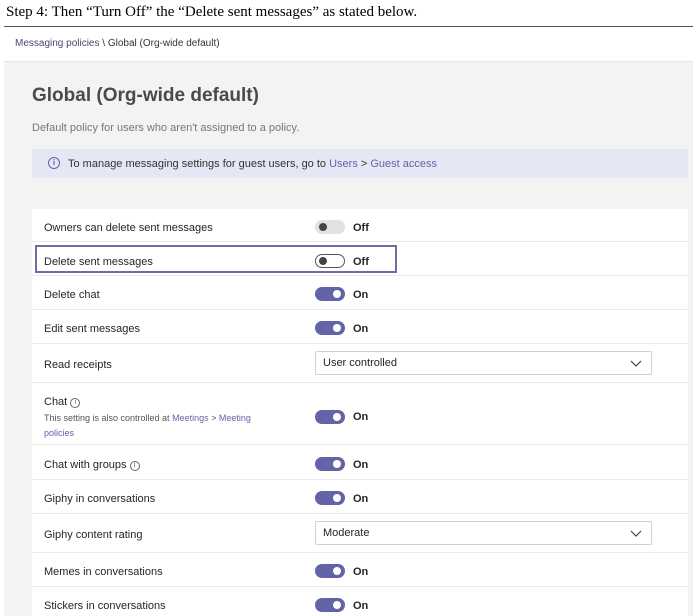  What do you see at coordinates (56, 402) in the screenshot?
I see `chat-label: Chat` at bounding box center [56, 402].